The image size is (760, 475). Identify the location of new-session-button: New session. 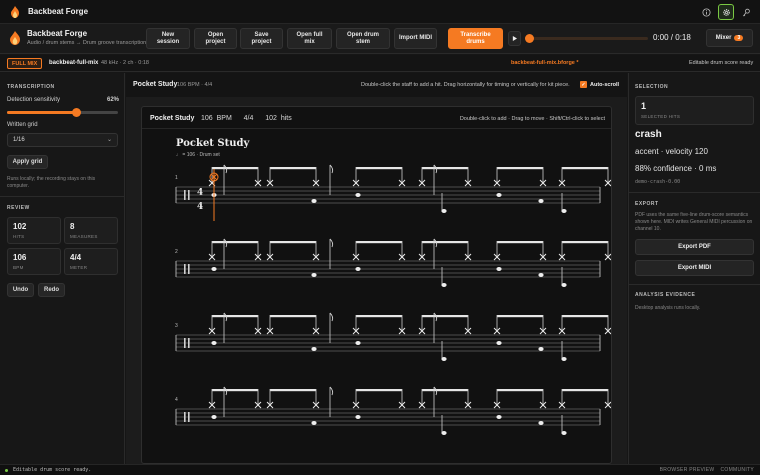
(168, 38).